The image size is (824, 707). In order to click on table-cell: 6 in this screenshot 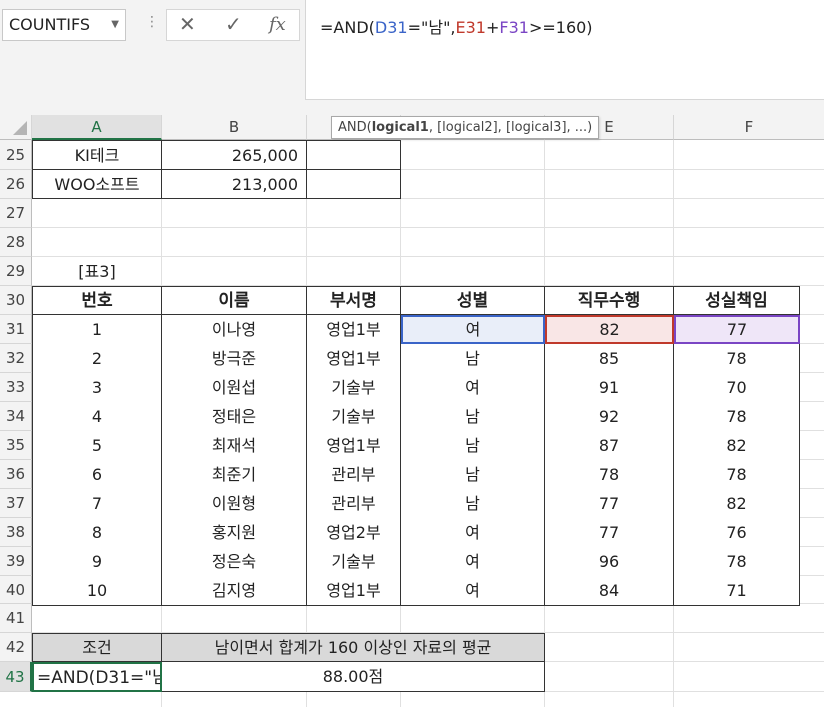, I will do `click(97, 474)`.